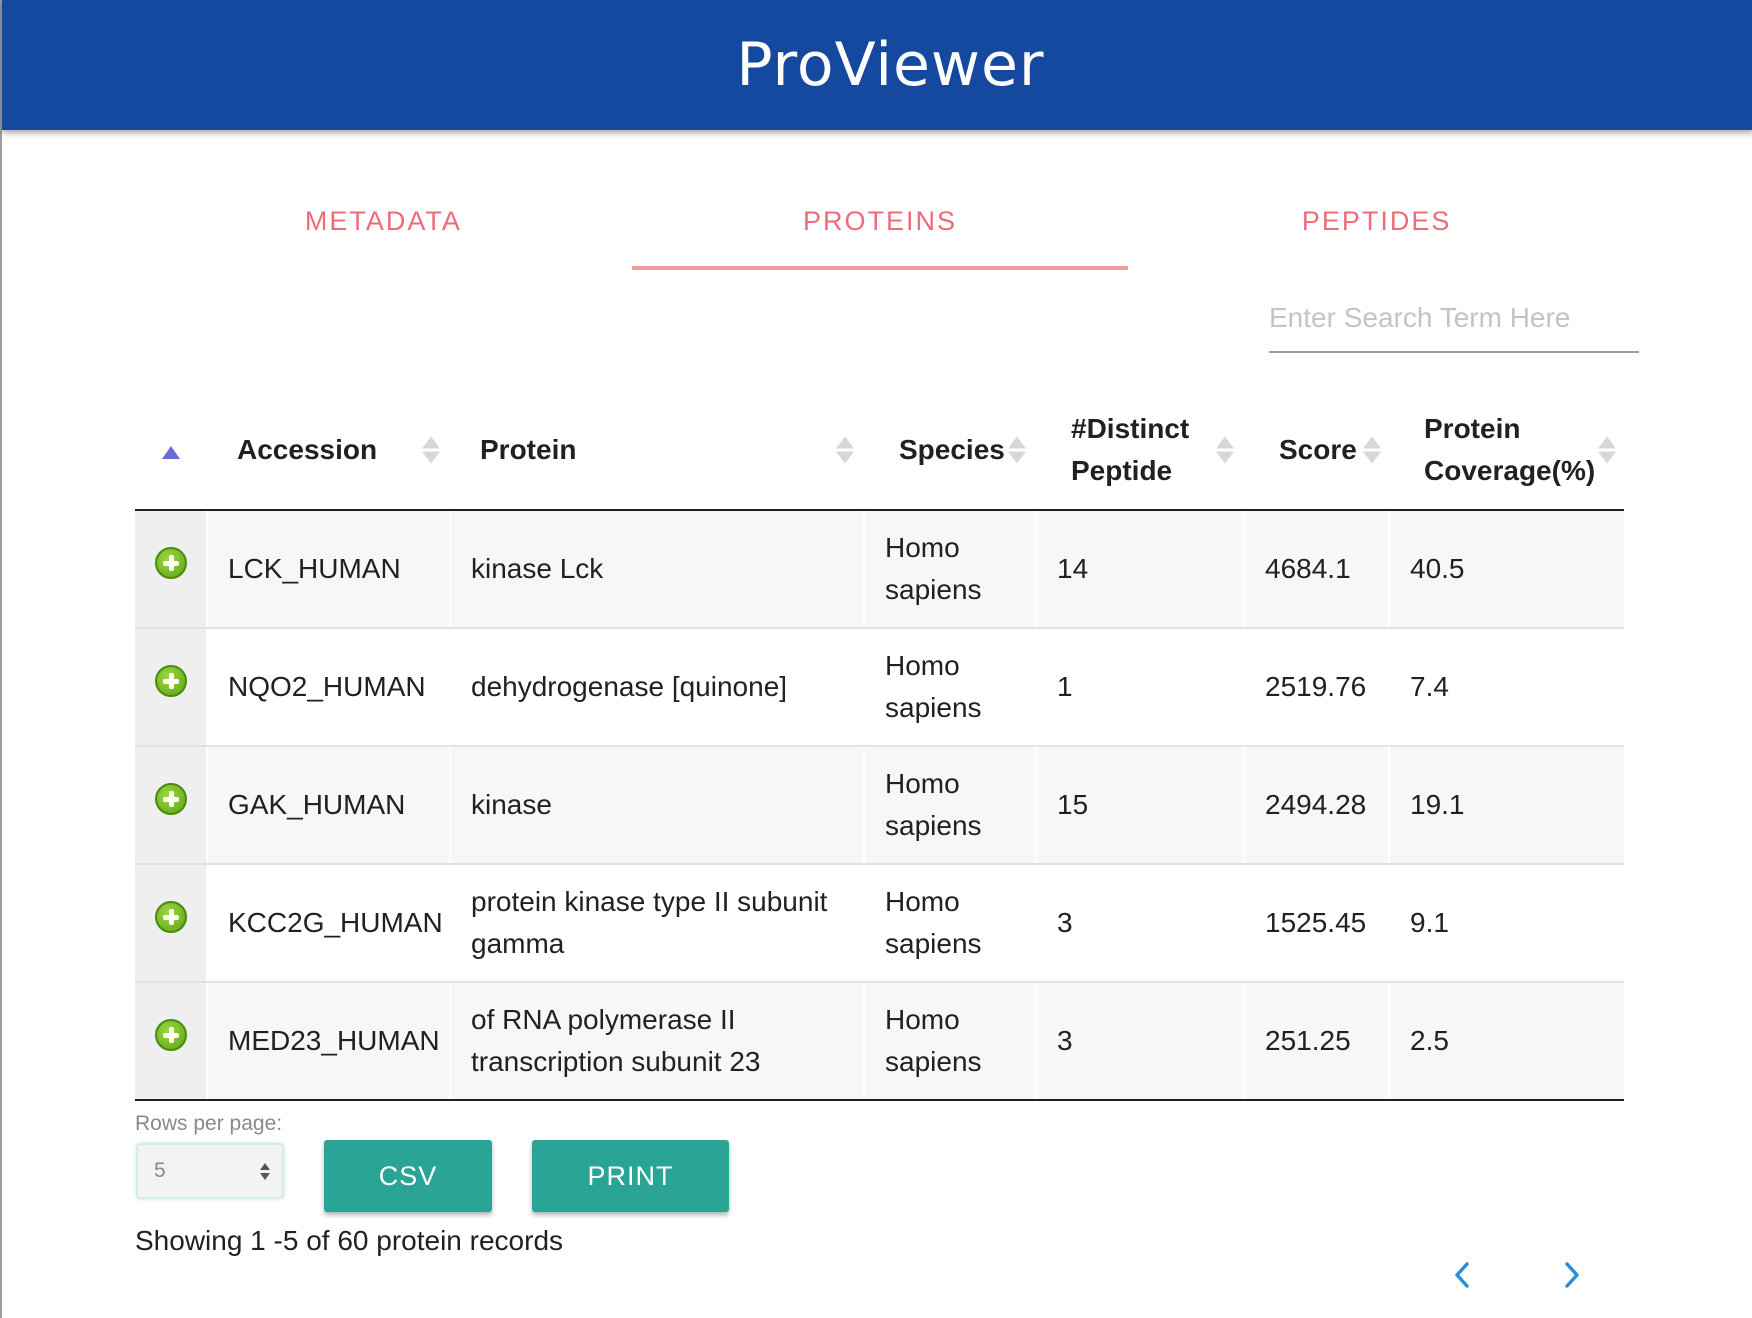  What do you see at coordinates (1139, 805) in the screenshot?
I see `cell-distinct-peptide: 15` at bounding box center [1139, 805].